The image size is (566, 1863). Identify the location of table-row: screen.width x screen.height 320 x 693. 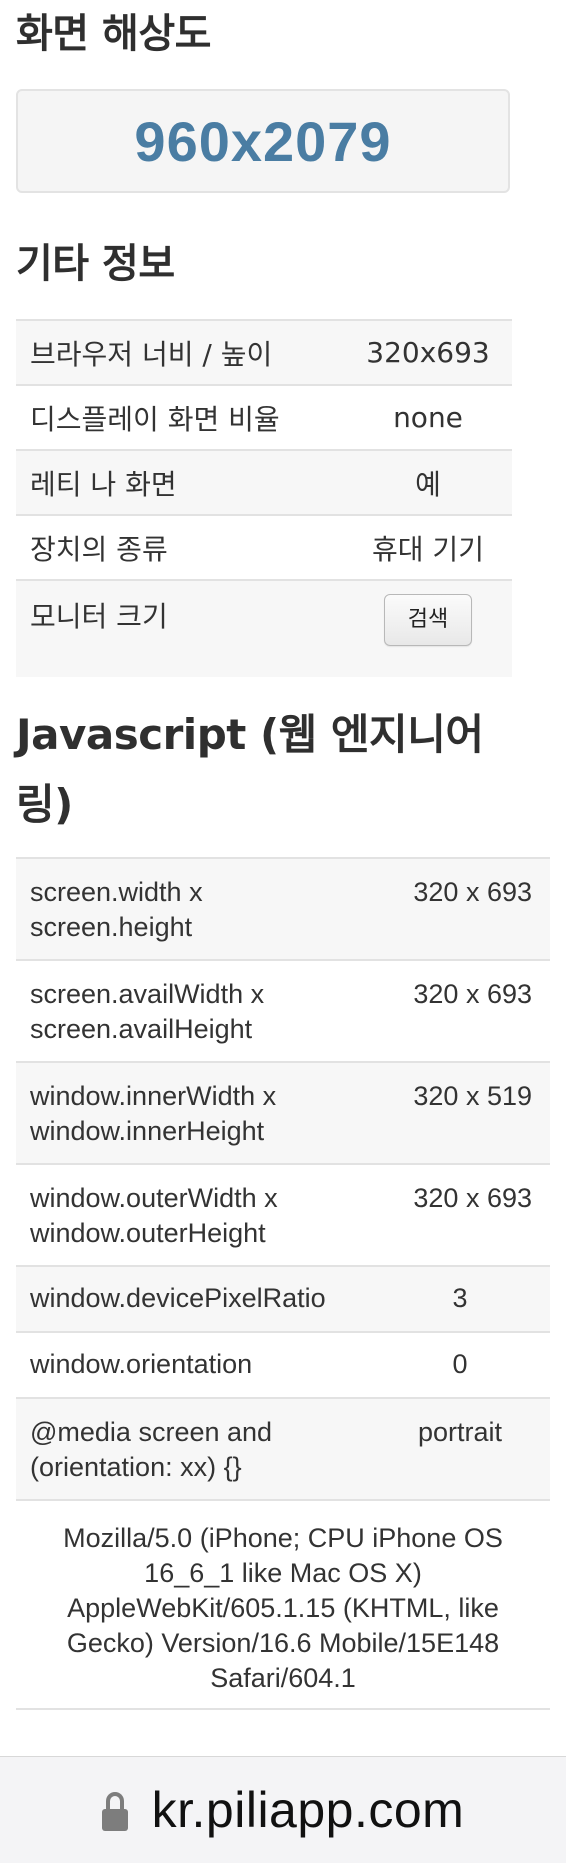
(283, 908).